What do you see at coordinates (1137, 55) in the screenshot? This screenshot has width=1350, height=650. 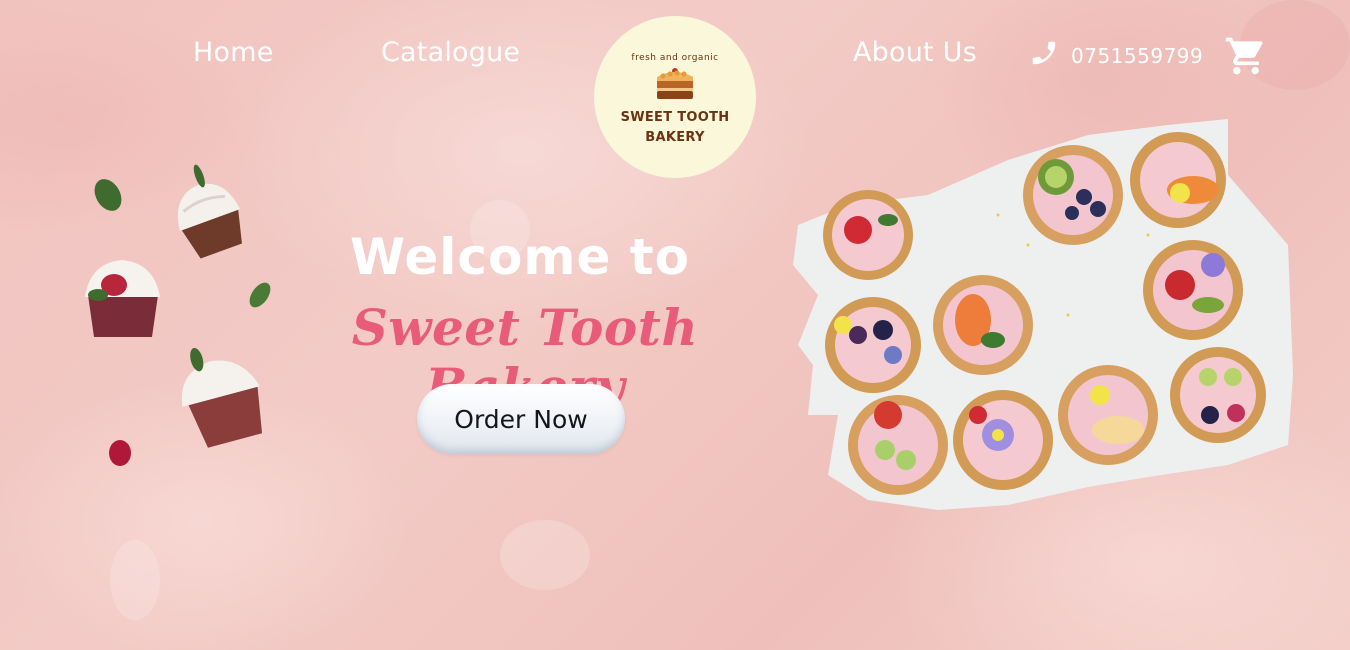 I see `phone-number: 0751559799` at bounding box center [1137, 55].